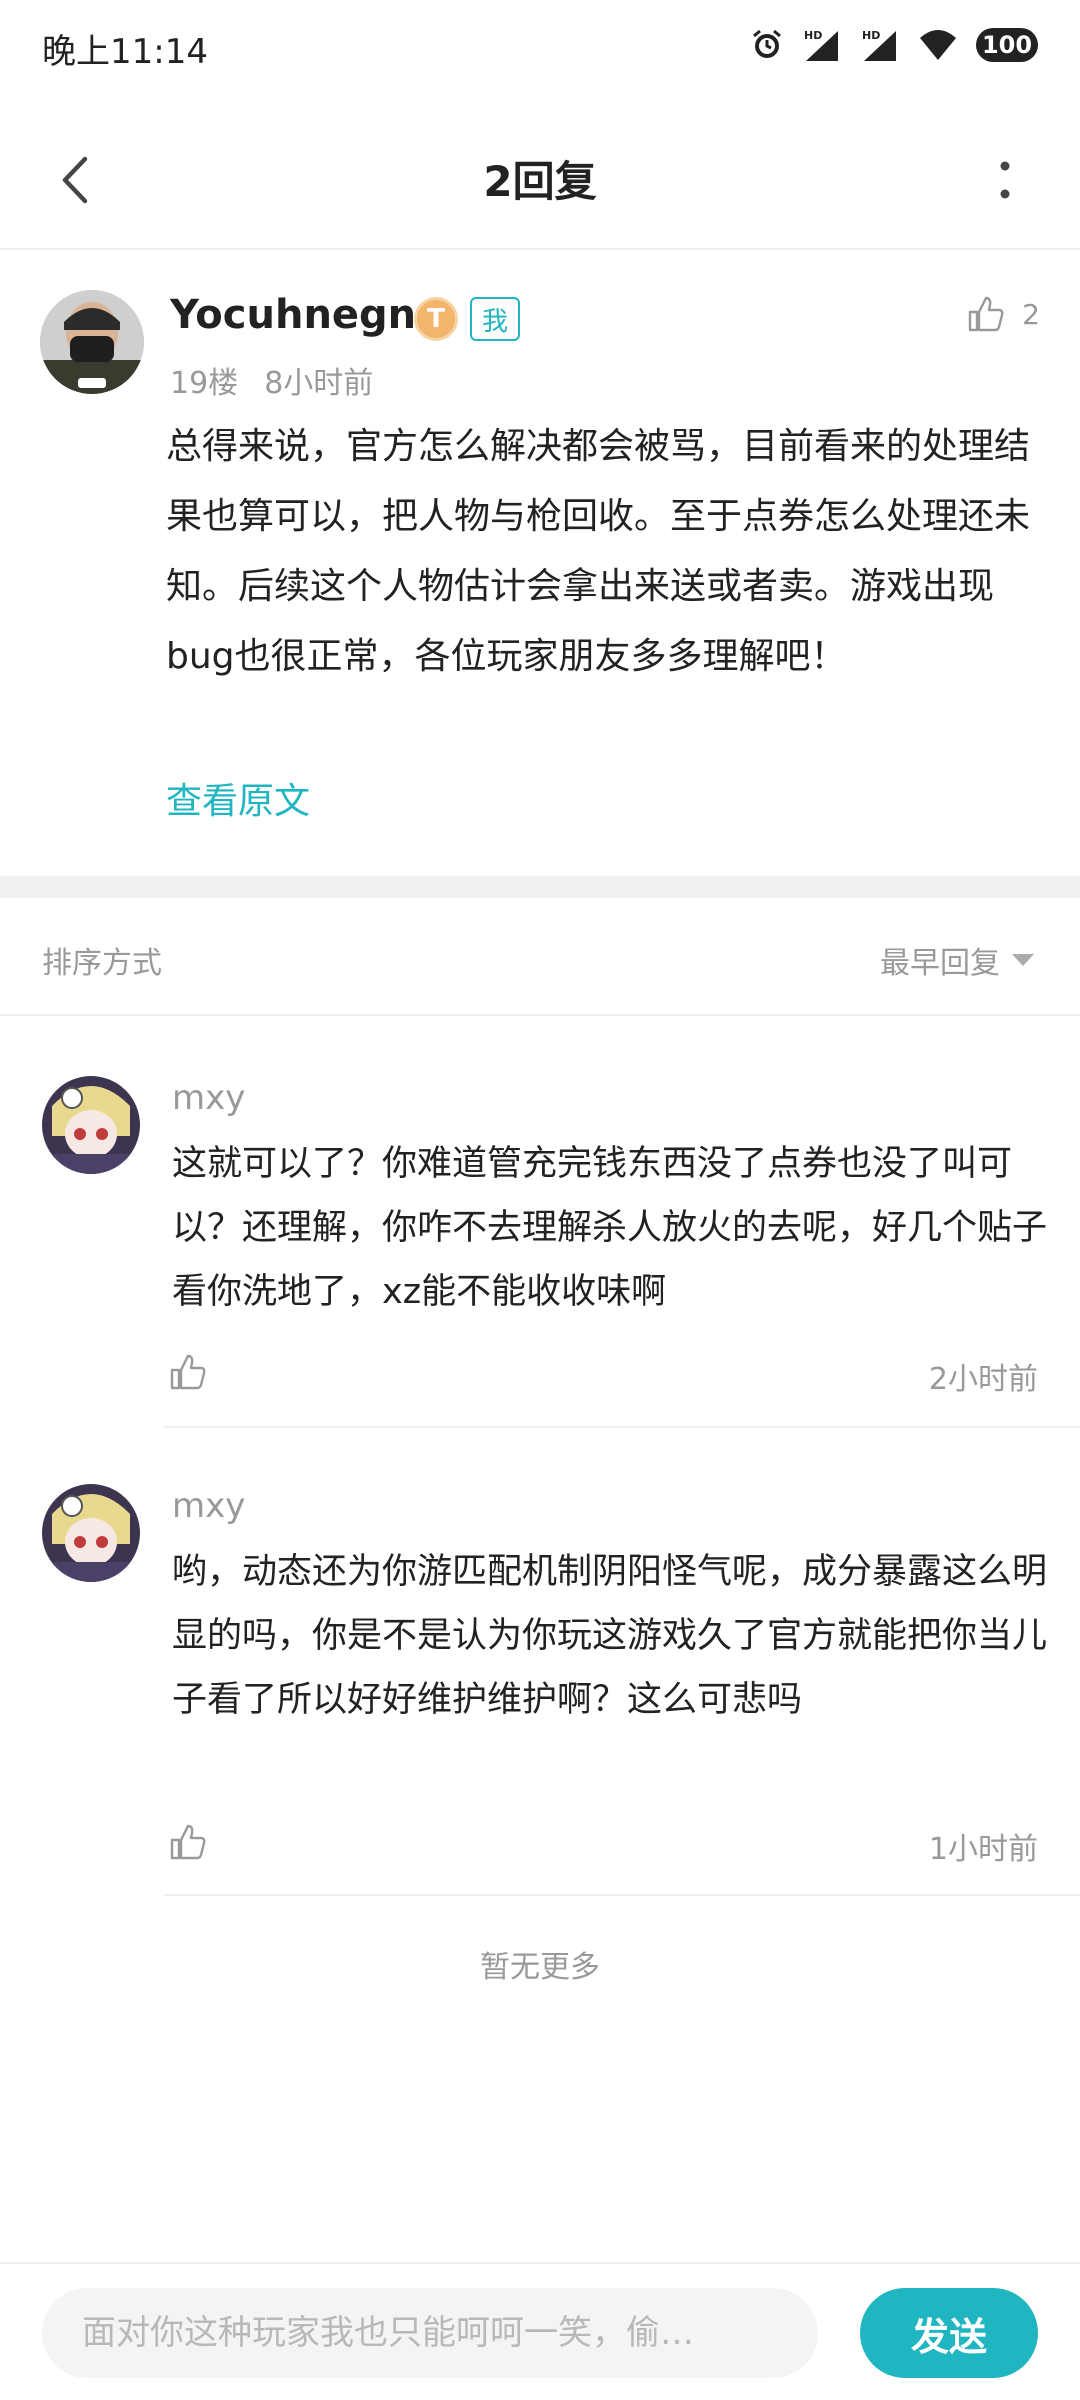  Describe the element at coordinates (204, 383) in the screenshot. I see `floor-number: 19楼` at that location.